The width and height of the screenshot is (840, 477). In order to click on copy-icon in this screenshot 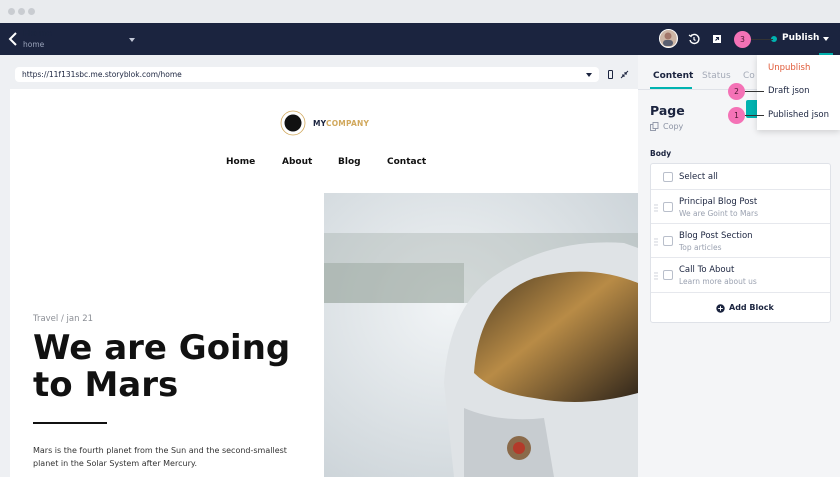, I will do `click(654, 126)`.